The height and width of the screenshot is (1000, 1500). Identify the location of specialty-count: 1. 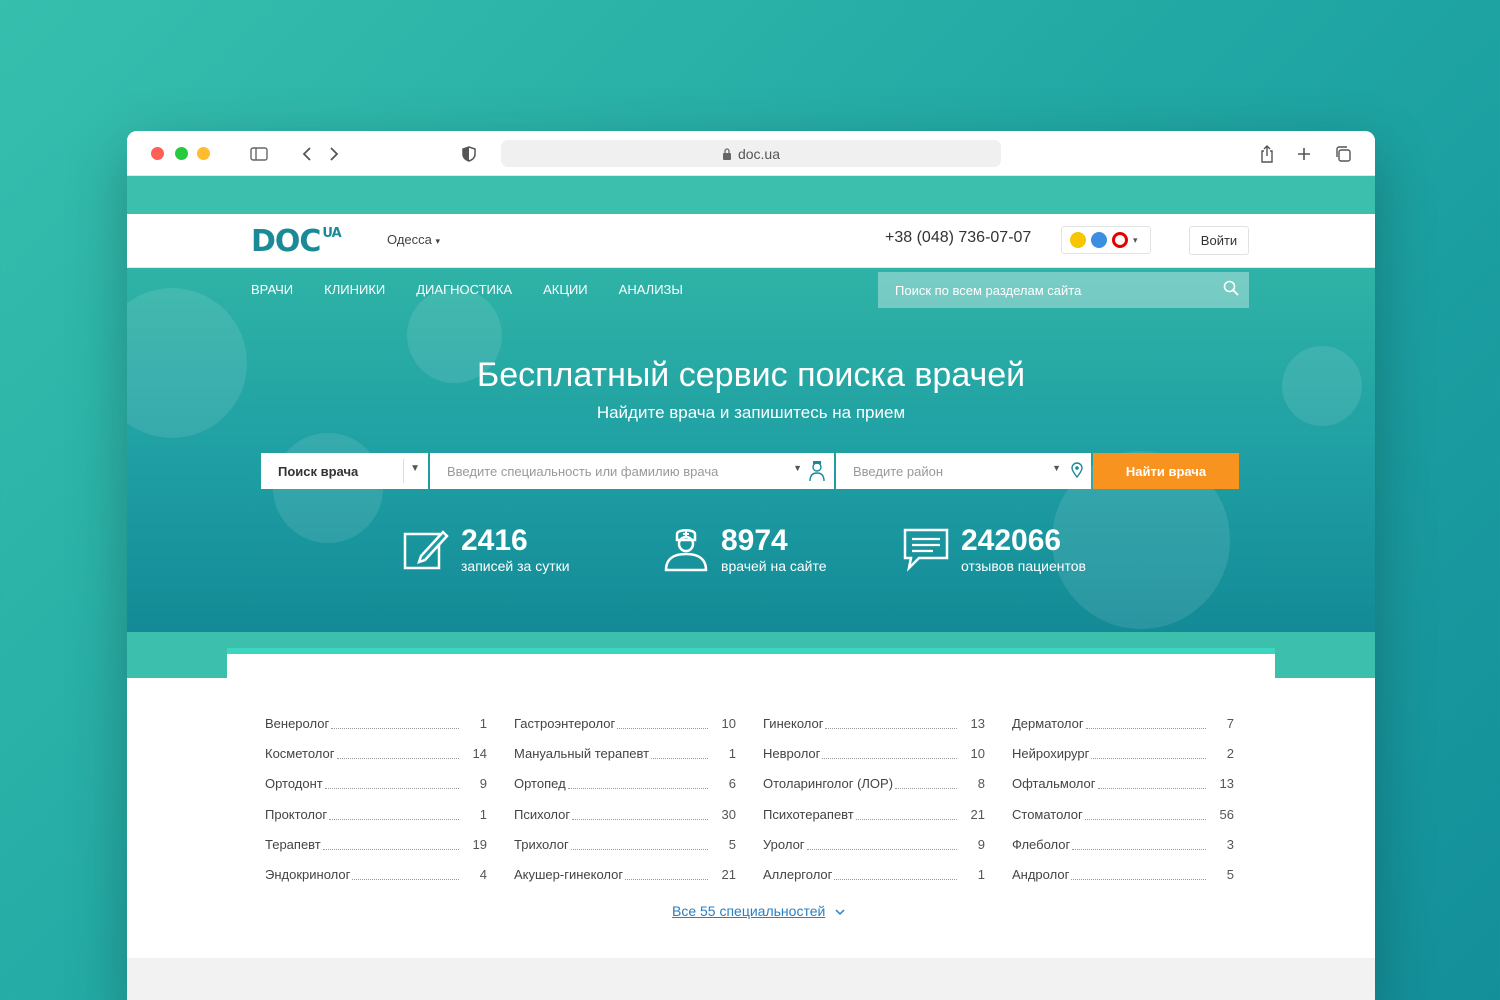
(732, 753).